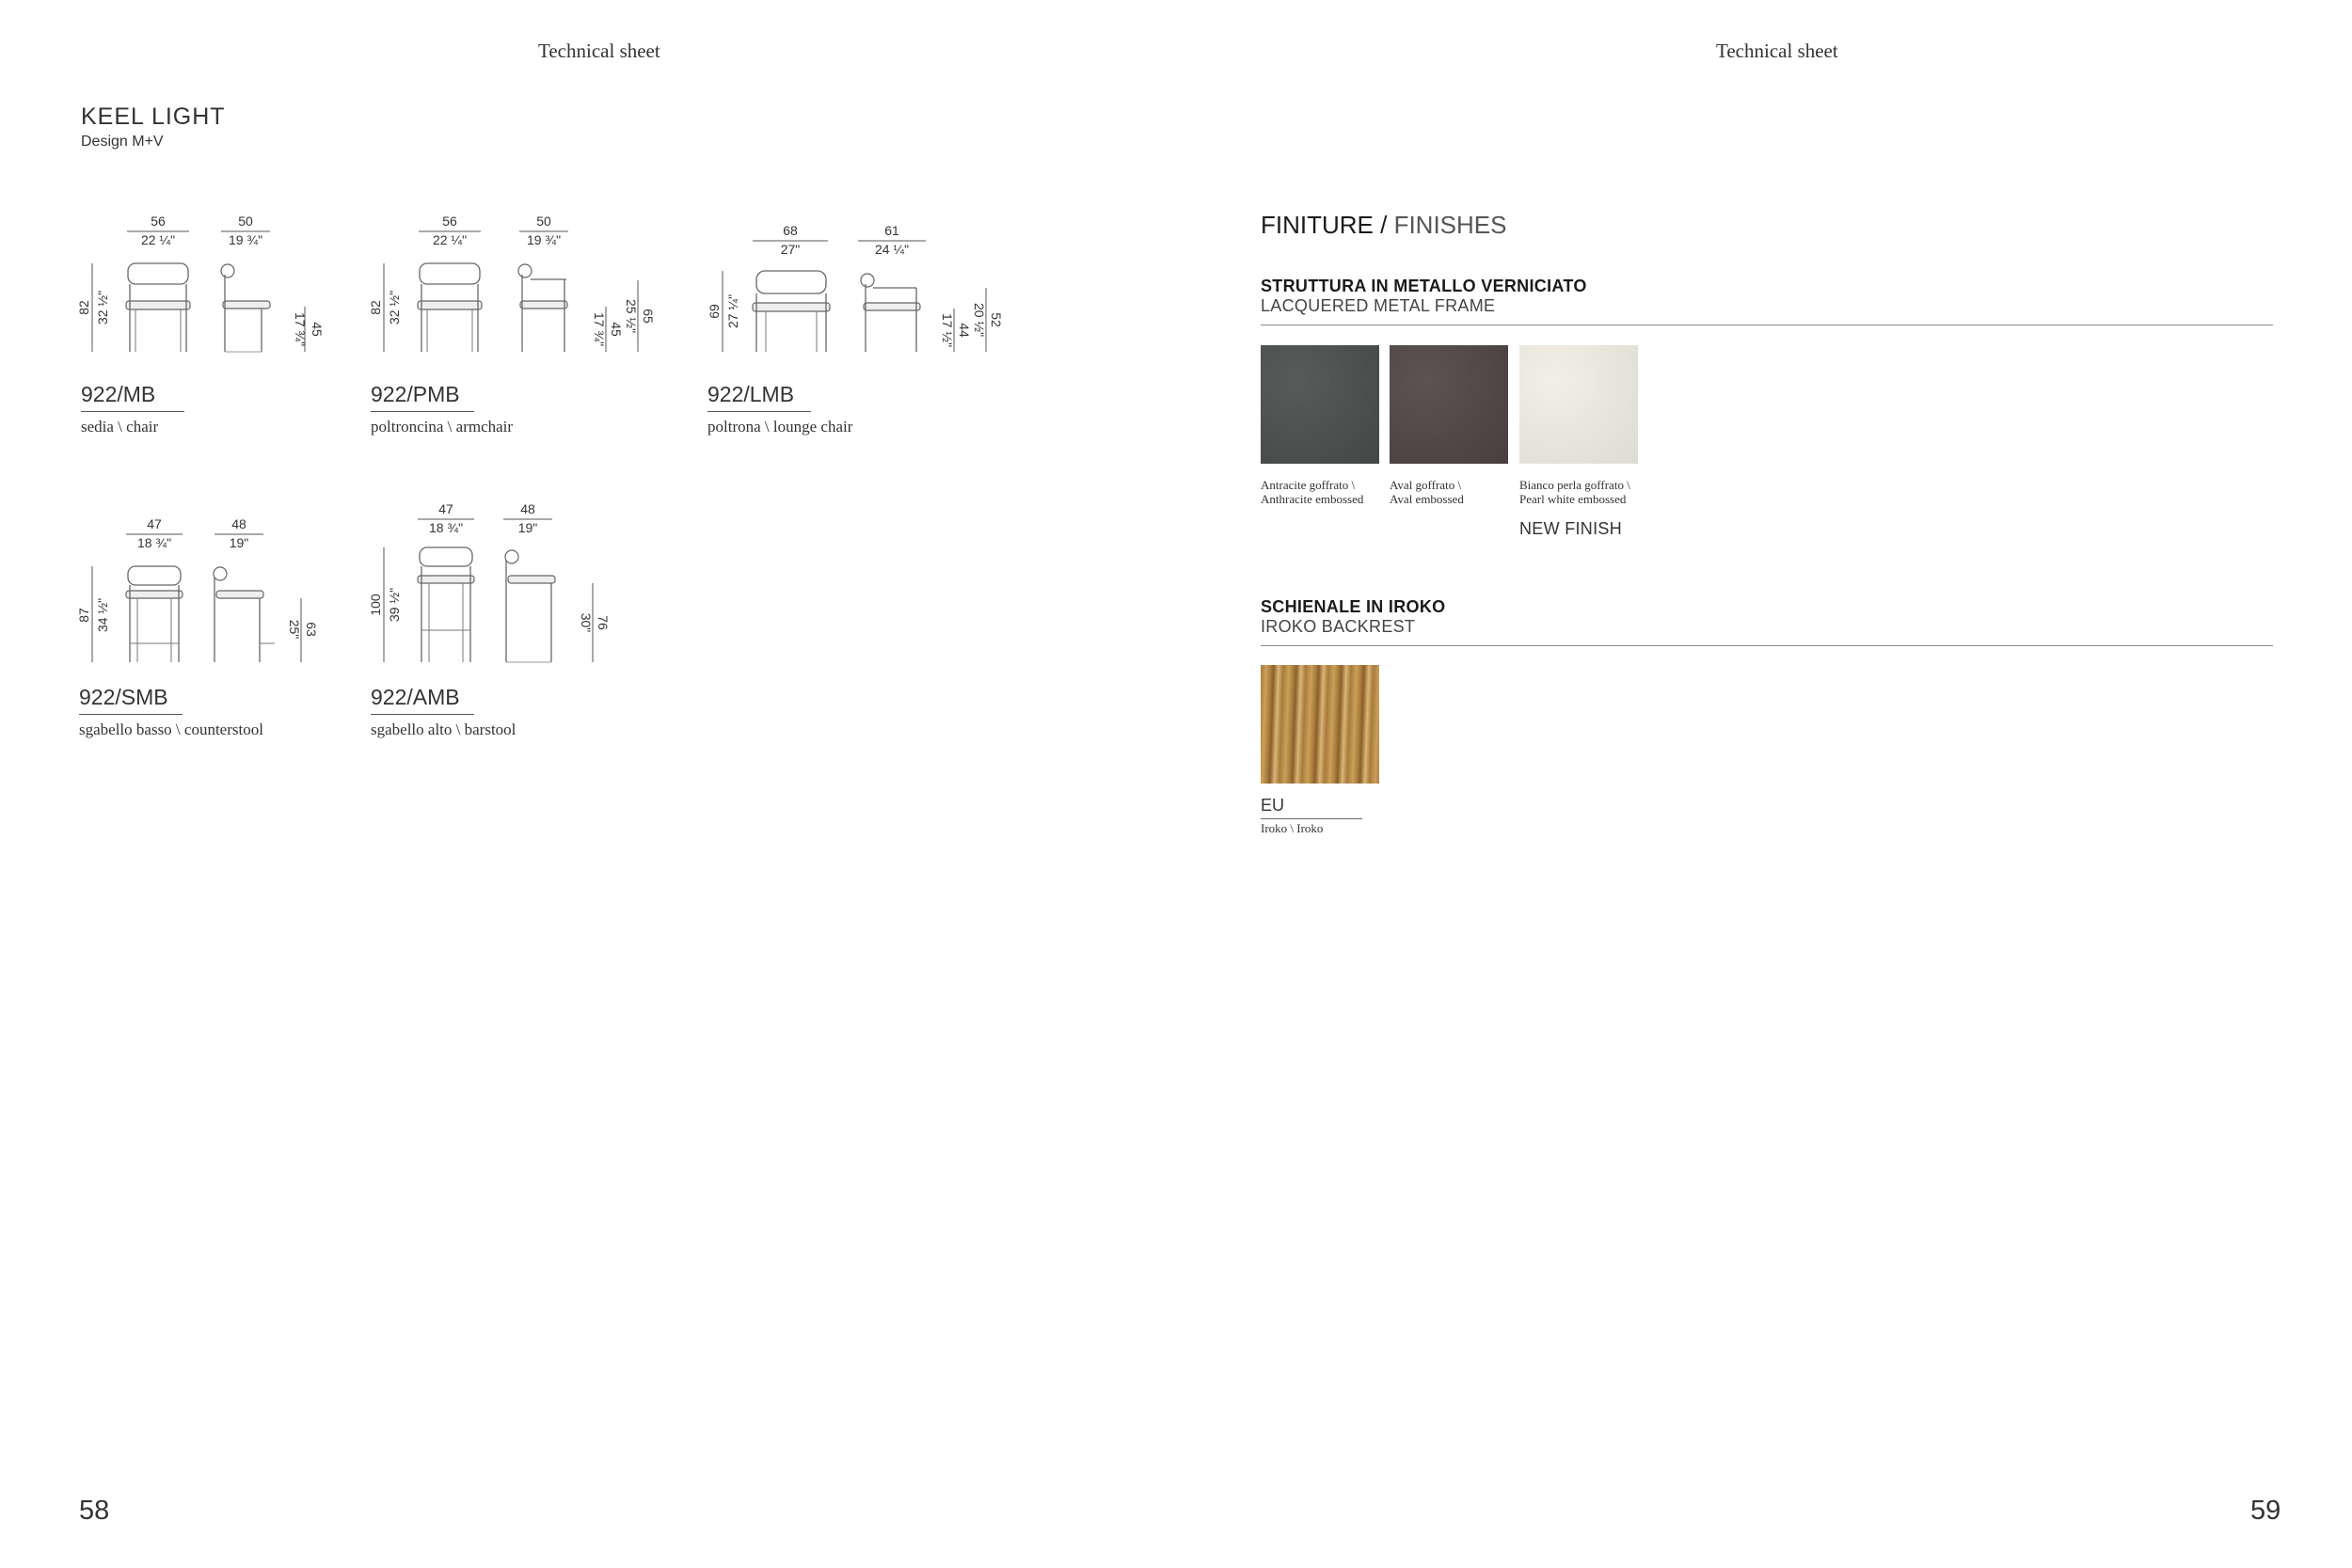 The image size is (2352, 1568). Describe the element at coordinates (197, 589) in the screenshot. I see `counterstool-drawing: 47 18 ¾" 48 19" 87 34 ½" 25" 63` at that location.